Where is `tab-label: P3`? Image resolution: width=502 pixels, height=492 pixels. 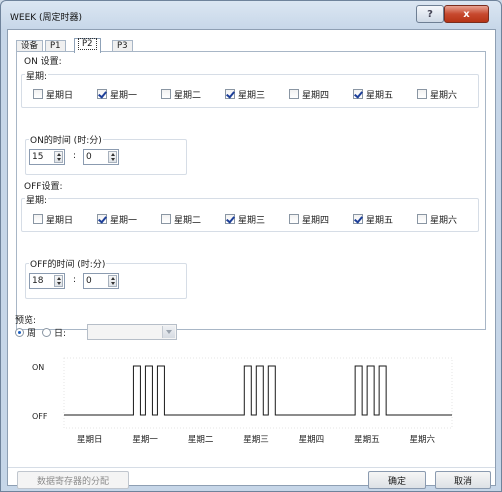 tab-label: P3 is located at coordinates (122, 46).